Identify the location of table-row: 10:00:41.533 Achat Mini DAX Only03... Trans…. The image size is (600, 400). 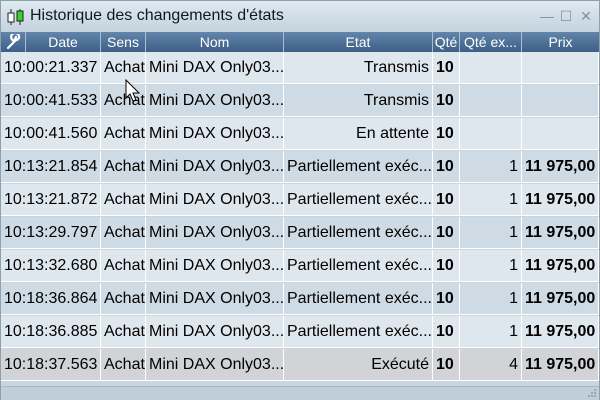
(300, 101).